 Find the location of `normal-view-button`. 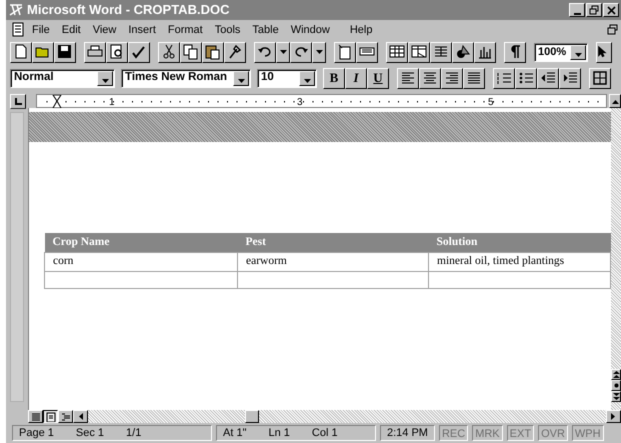

normal-view-button is located at coordinates (35, 416).